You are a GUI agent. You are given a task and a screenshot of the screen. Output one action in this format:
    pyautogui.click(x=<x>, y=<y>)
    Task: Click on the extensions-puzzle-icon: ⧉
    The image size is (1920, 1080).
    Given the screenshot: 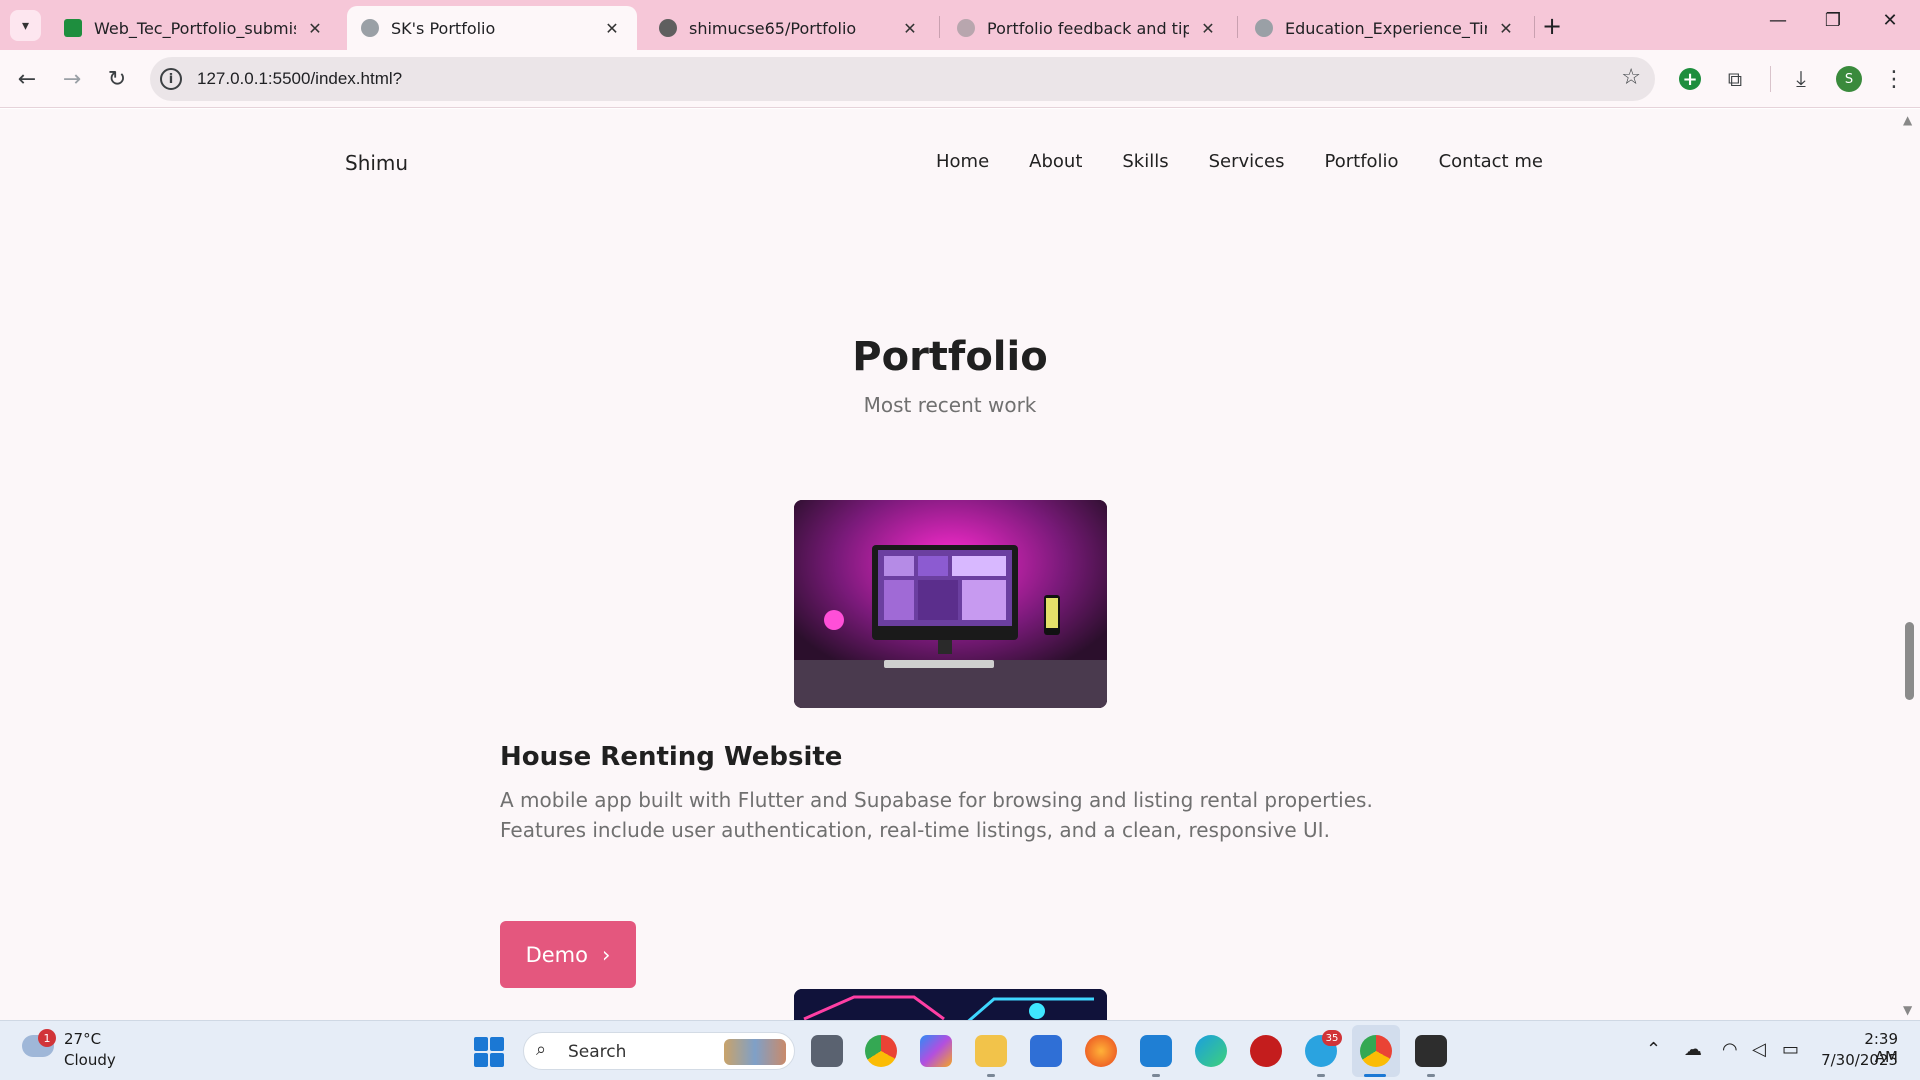 What is the action you would take?
    pyautogui.click(x=1735, y=79)
    